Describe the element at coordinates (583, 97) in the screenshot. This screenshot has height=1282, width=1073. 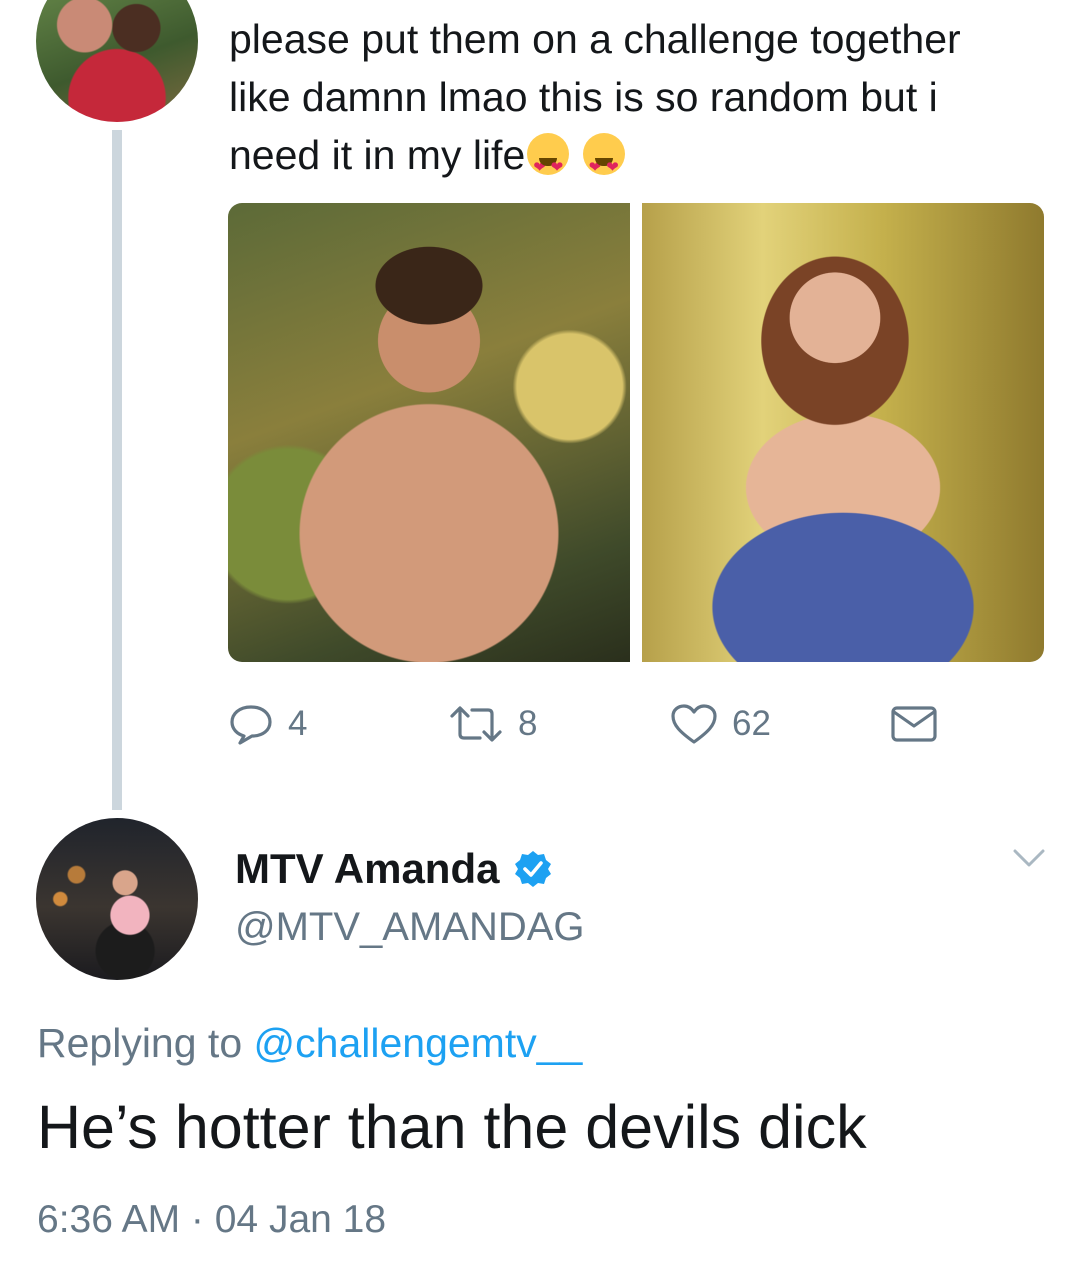
I see `previous-tweet-line-2: like damnn lmao this is so random but i` at that location.